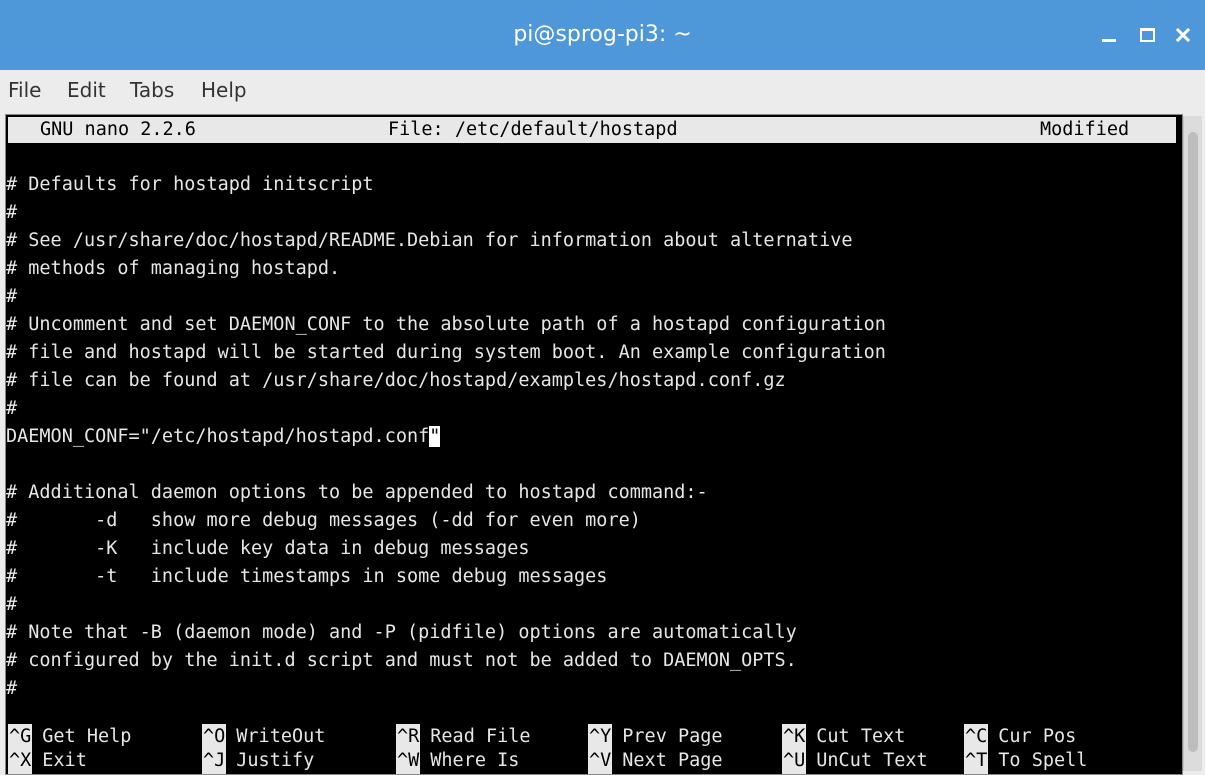 This screenshot has width=1205, height=775. Describe the element at coordinates (861, 736) in the screenshot. I see `shortcut-label: Cut Text` at that location.